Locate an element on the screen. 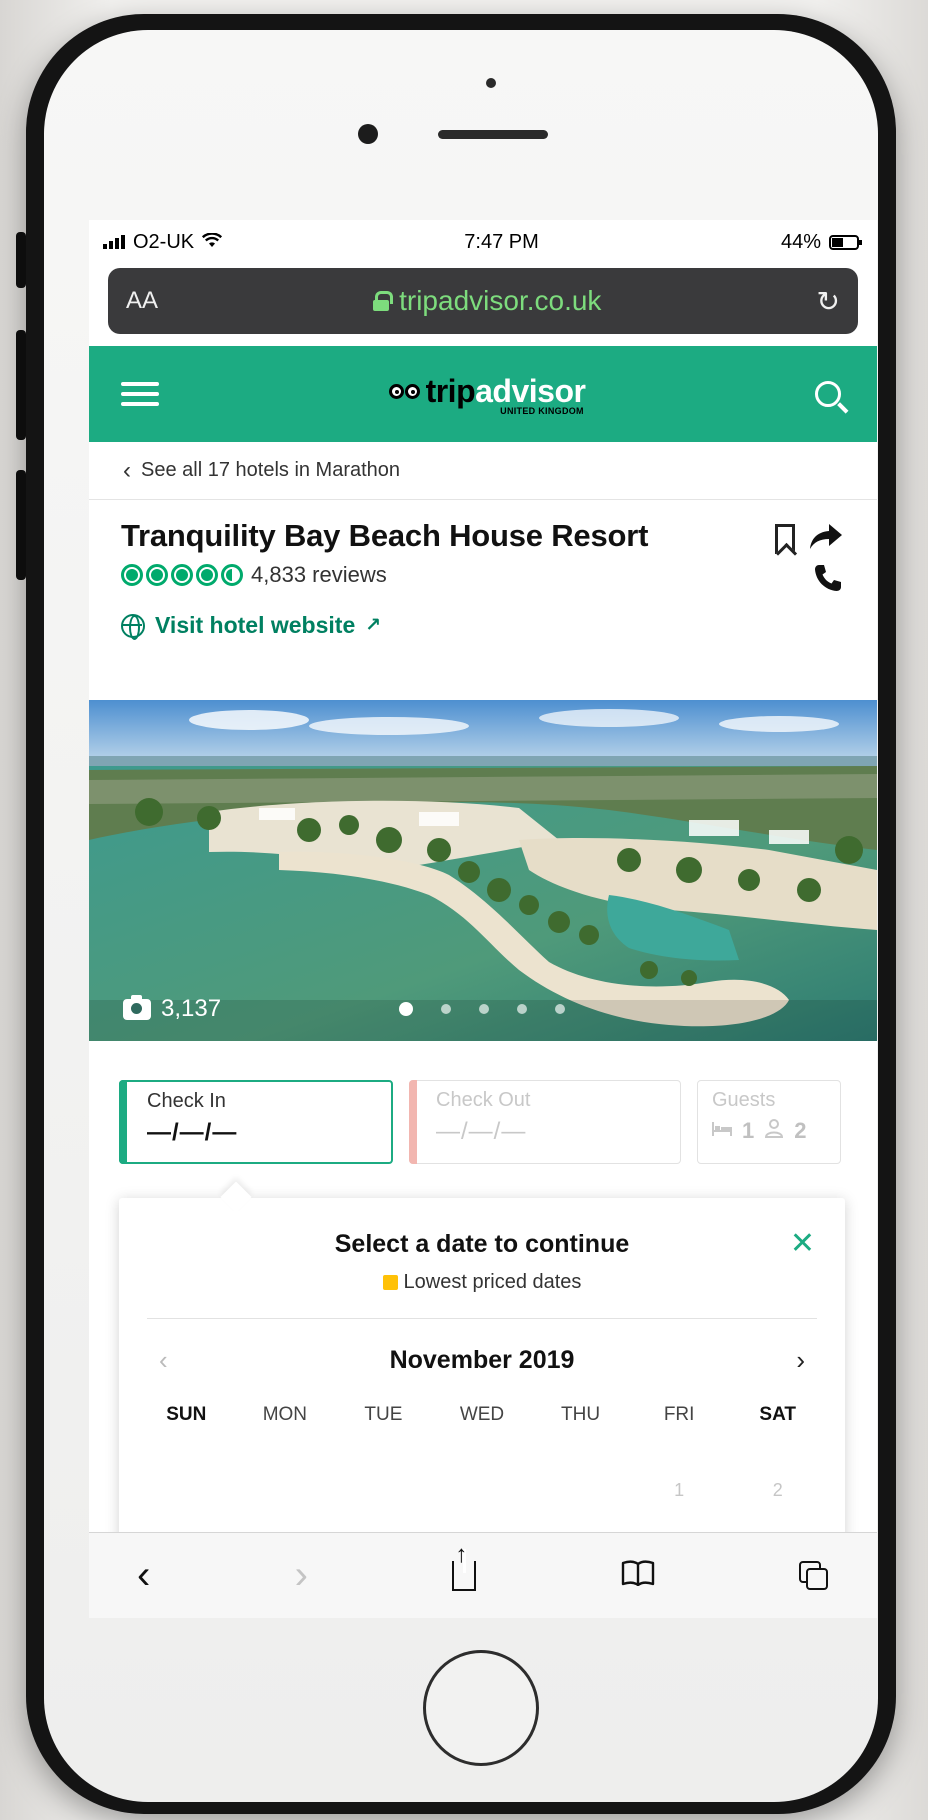 The image size is (928, 1820). hotel-name: Tranquility Bay Beach House Resort is located at coordinates (385, 535).